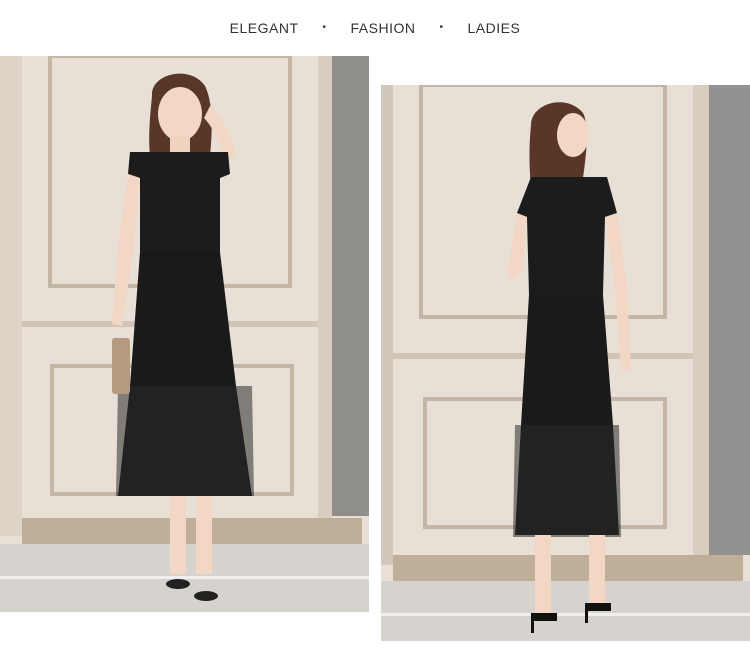 The width and height of the screenshot is (750, 665). I want to click on header-tagline: ELEGANT • FASHION • LADIES, so click(375, 28).